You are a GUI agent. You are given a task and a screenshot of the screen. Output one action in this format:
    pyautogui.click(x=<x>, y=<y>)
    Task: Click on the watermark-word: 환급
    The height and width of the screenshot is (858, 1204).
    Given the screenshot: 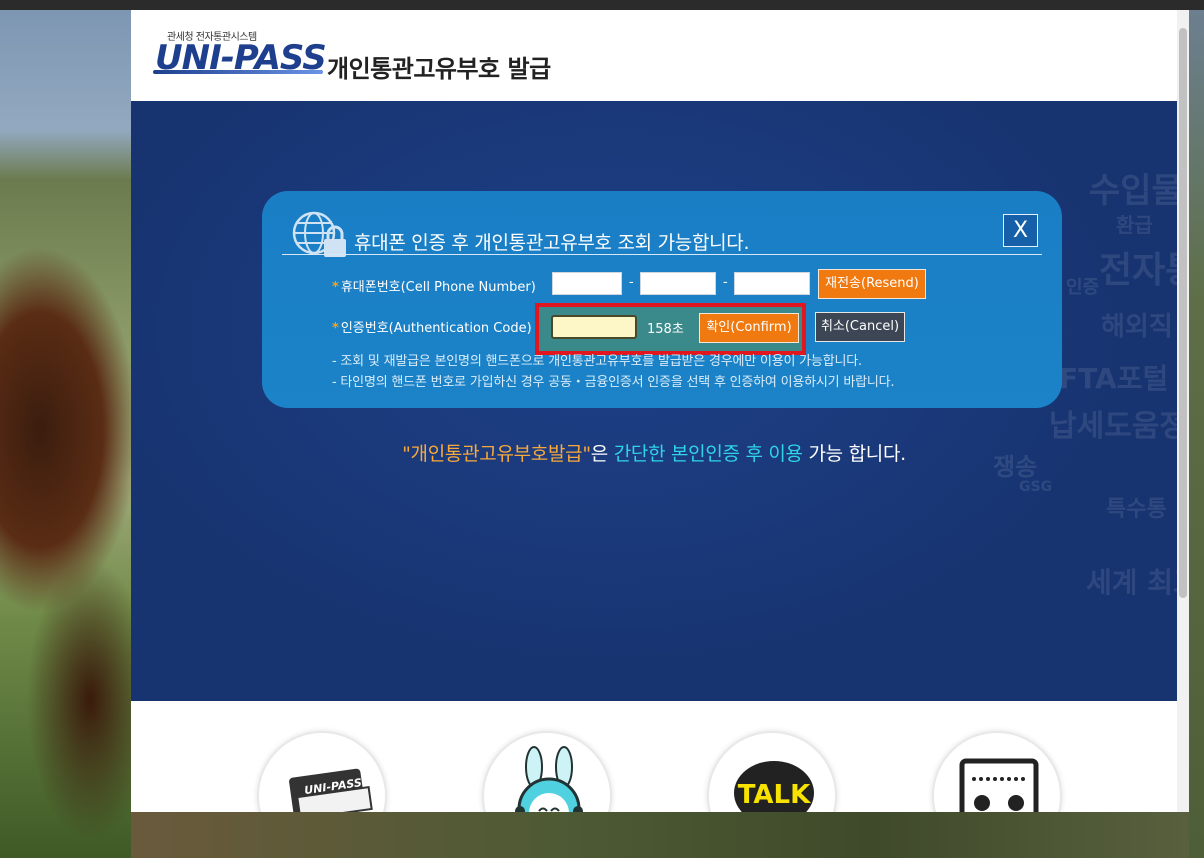 What is the action you would take?
    pyautogui.click(x=1134, y=225)
    